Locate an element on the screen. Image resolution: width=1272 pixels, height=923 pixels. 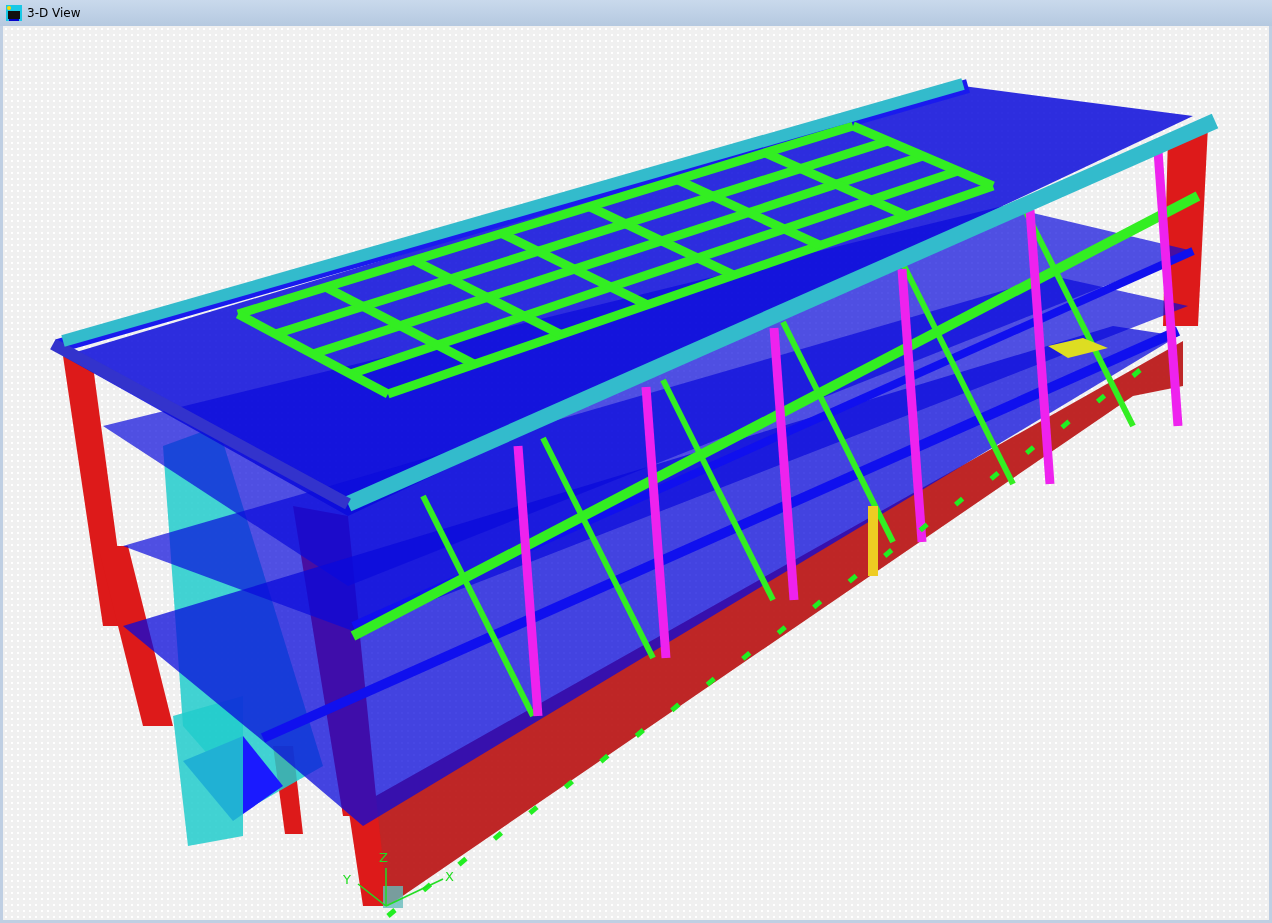
window-title: 3-D View is located at coordinates (54, 13).